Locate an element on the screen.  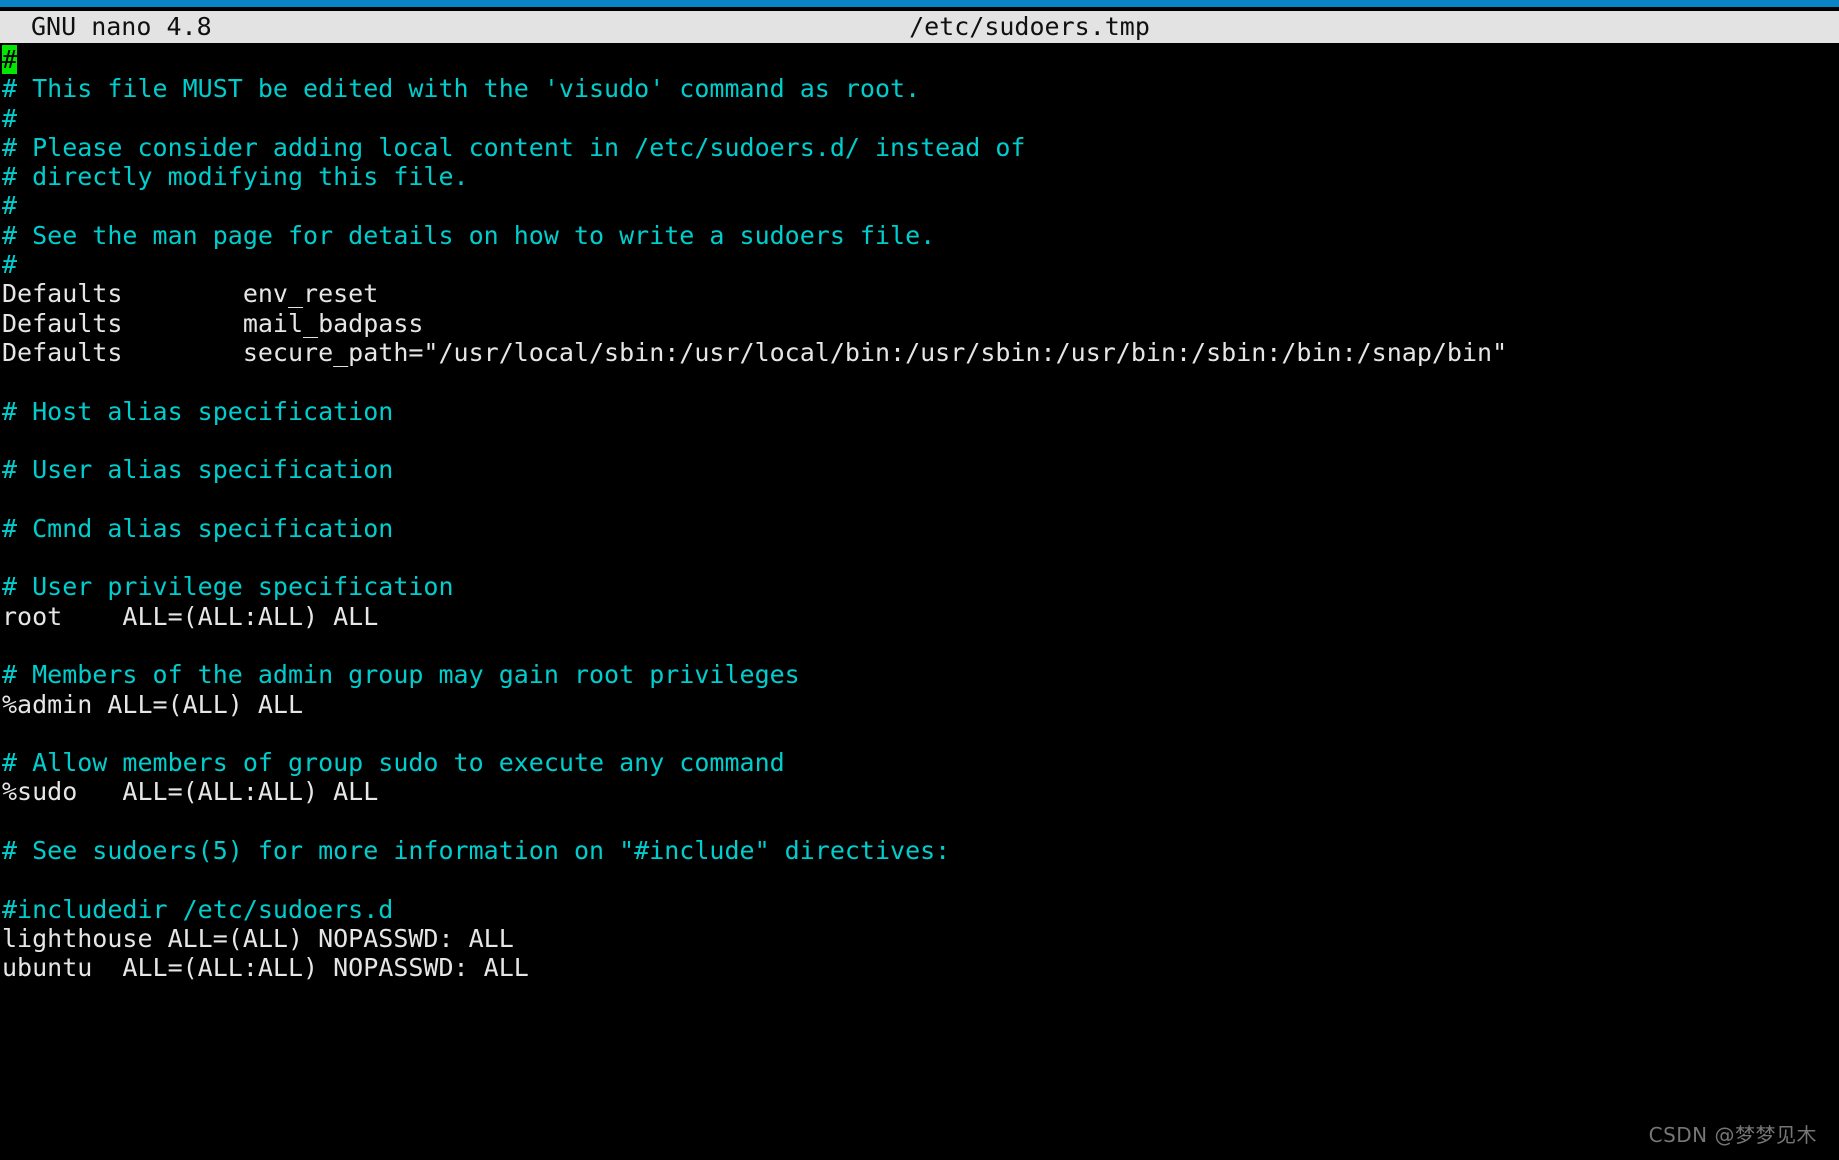
editor-line: Defaults mail_badpass is located at coordinates (919, 323).